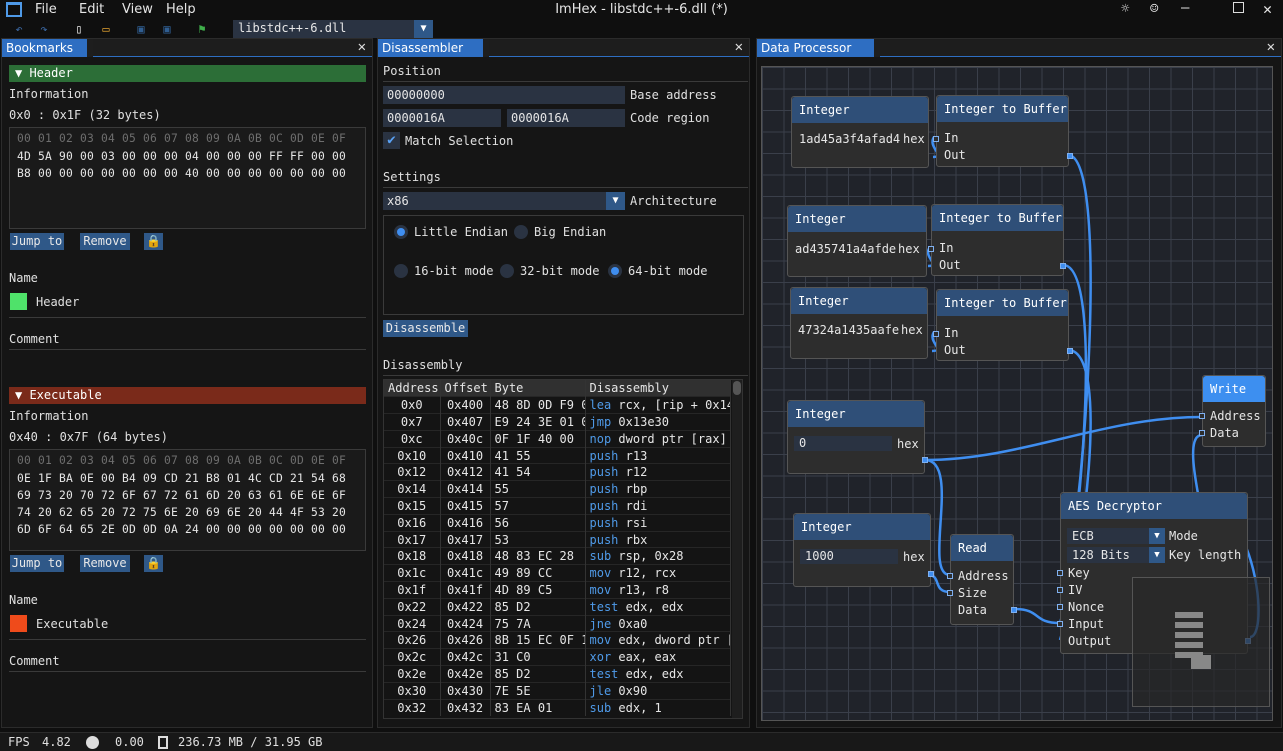 The image size is (1283, 751). What do you see at coordinates (401, 232) in the screenshot?
I see `little-endian-radio` at bounding box center [401, 232].